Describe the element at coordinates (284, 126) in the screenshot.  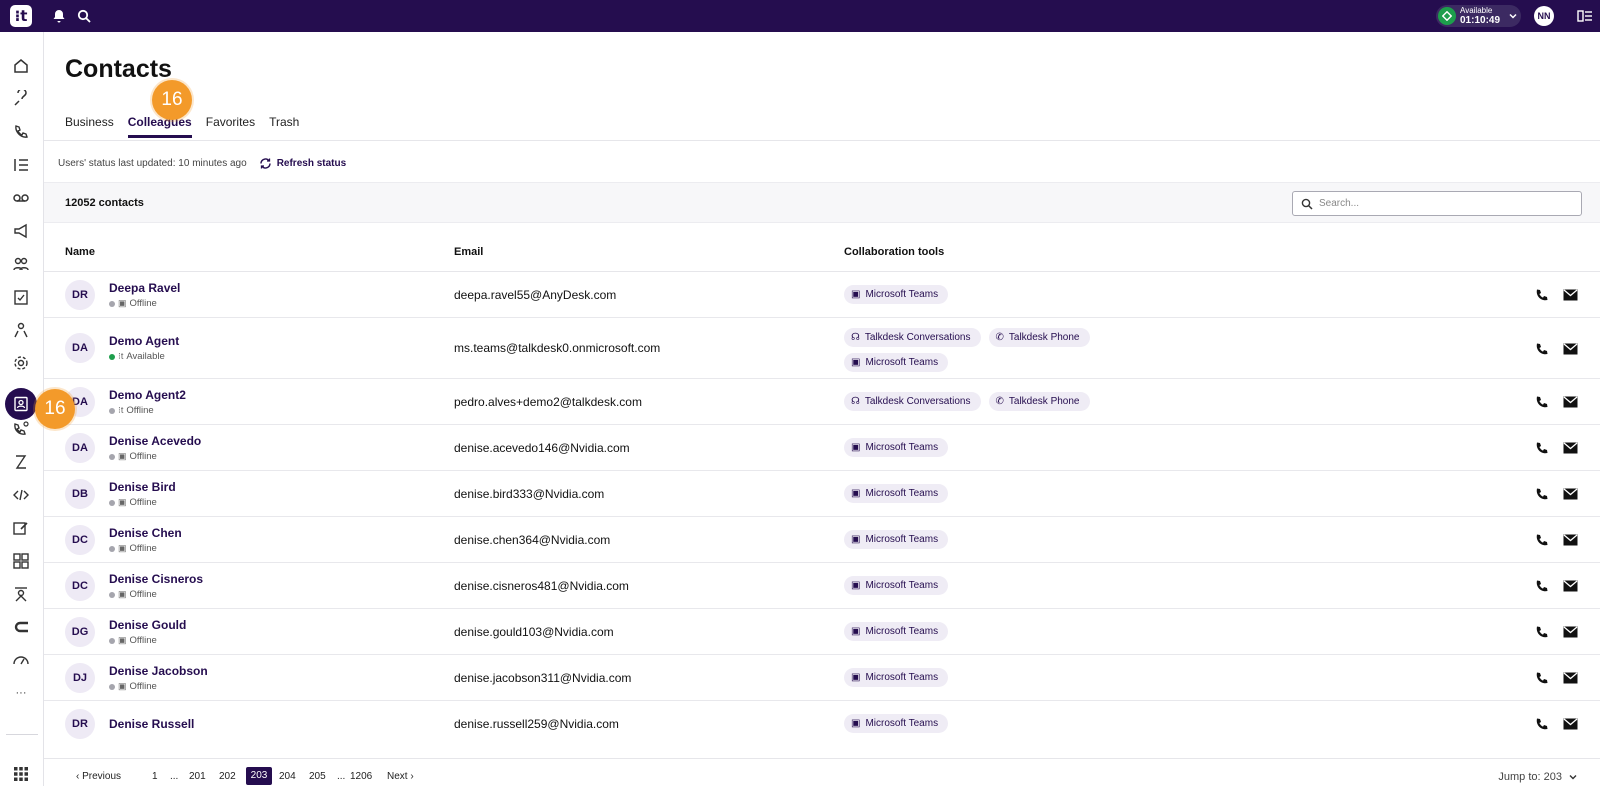
I see `tab-trash: Trash` at that location.